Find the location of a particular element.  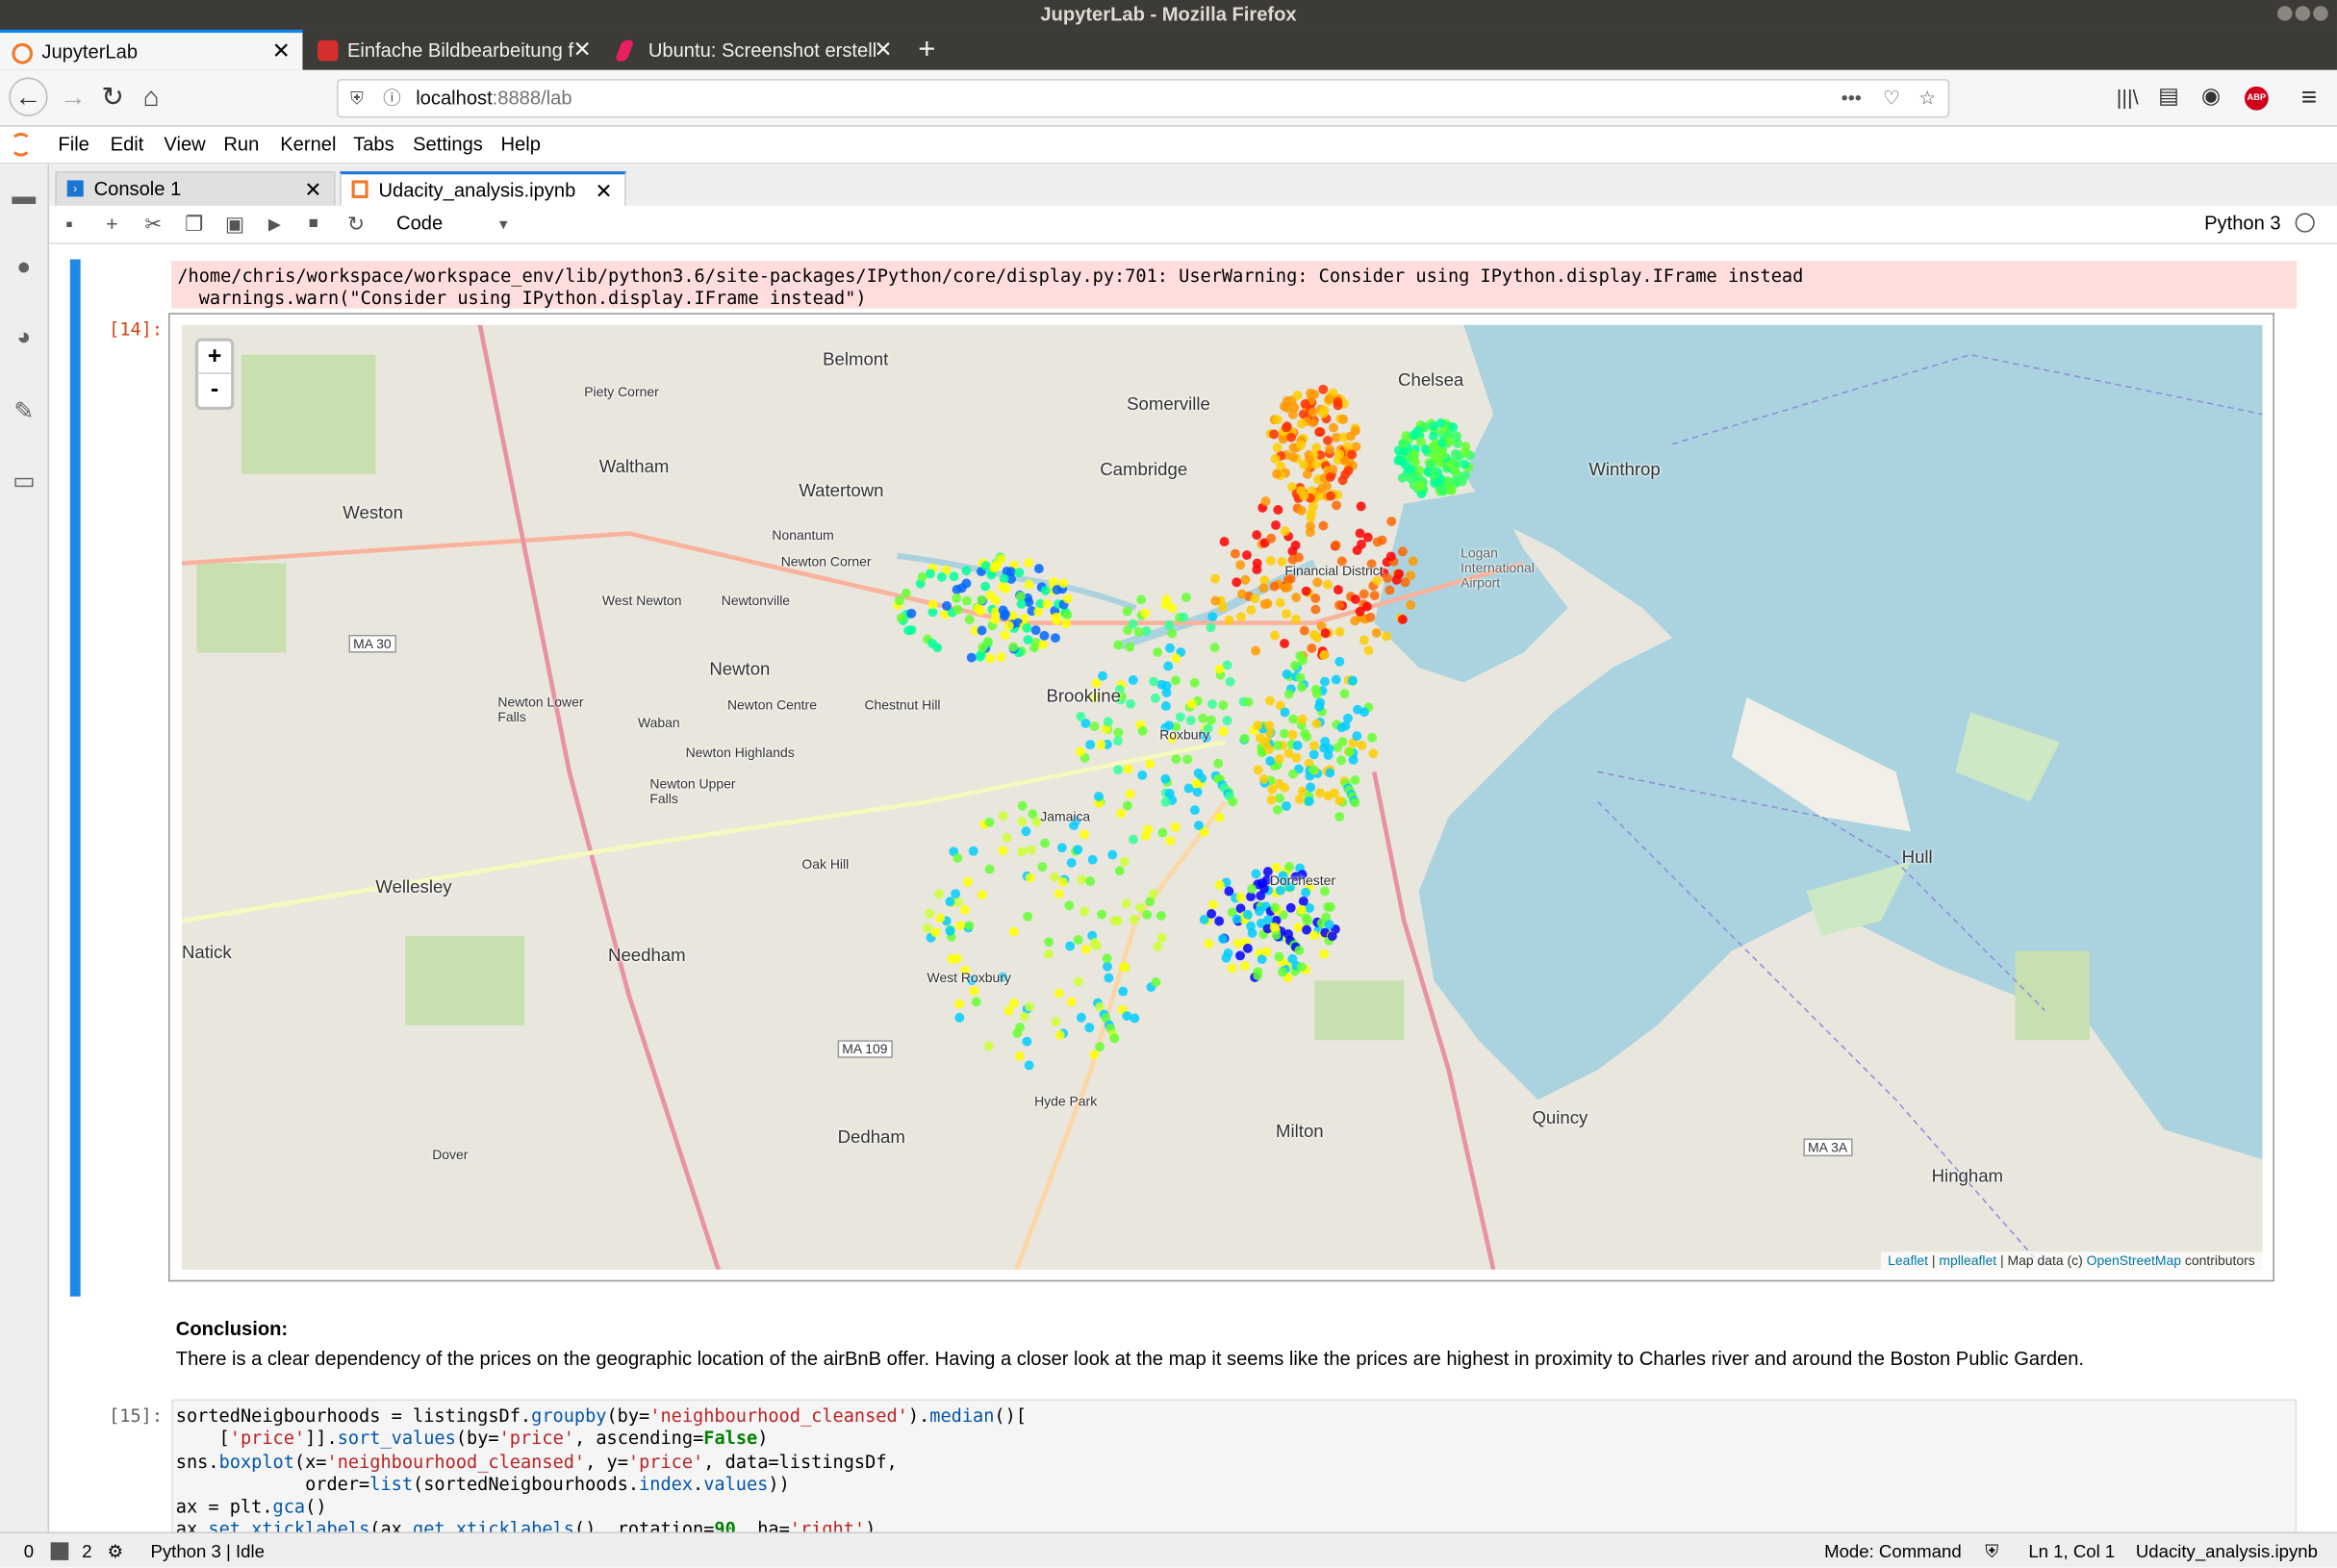

wrench-icon: ✎ is located at coordinates (24, 410).